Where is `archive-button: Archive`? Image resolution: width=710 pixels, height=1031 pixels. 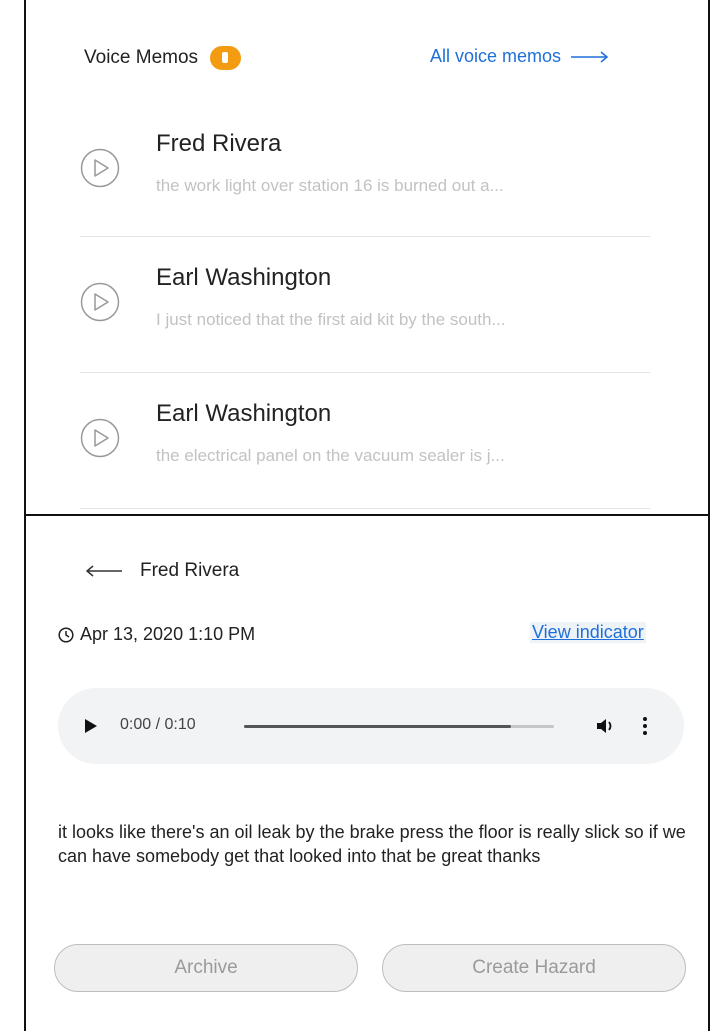 archive-button: Archive is located at coordinates (206, 968).